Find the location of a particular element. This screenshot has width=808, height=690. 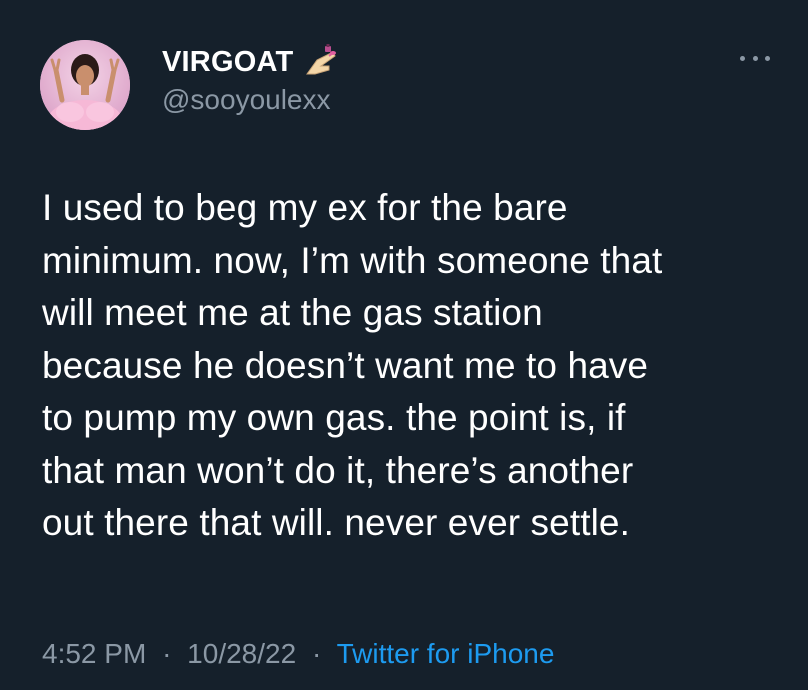

avatar is located at coordinates (85, 85).